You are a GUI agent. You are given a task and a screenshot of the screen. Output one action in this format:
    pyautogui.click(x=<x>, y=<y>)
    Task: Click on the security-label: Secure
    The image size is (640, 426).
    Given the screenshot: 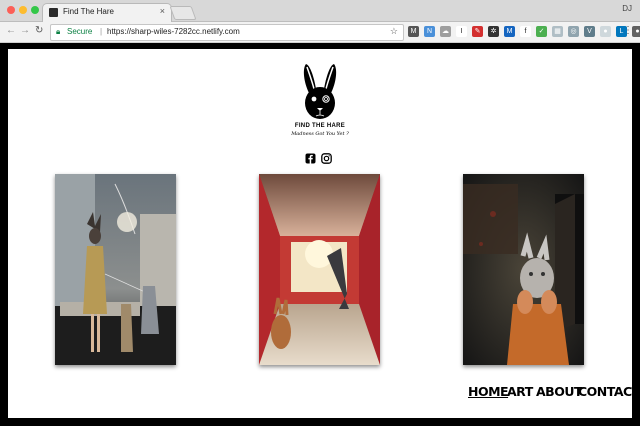 What is the action you would take?
    pyautogui.click(x=80, y=31)
    